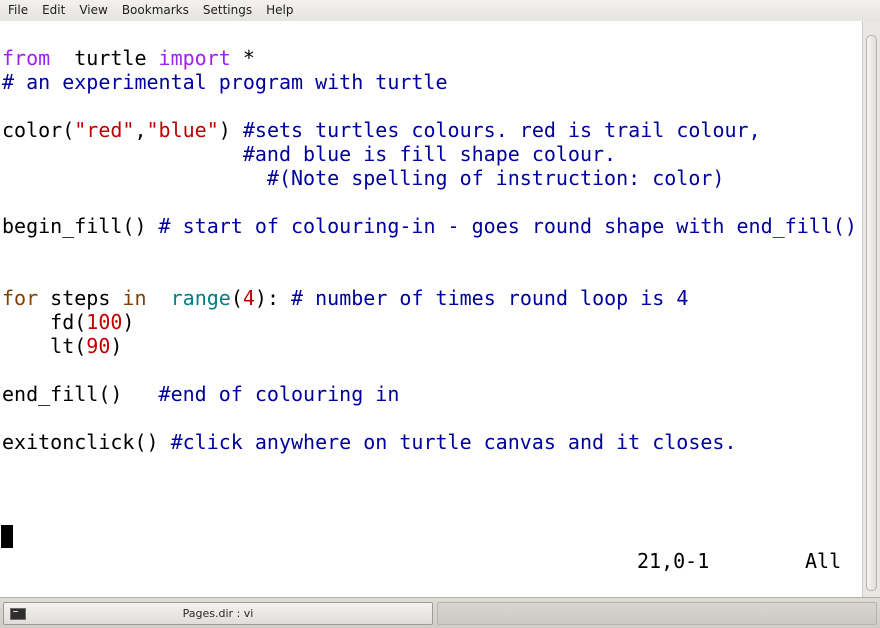 Image resolution: width=880 pixels, height=628 pixels. Describe the element at coordinates (104, 130) in the screenshot. I see `code-token: "red"` at that location.